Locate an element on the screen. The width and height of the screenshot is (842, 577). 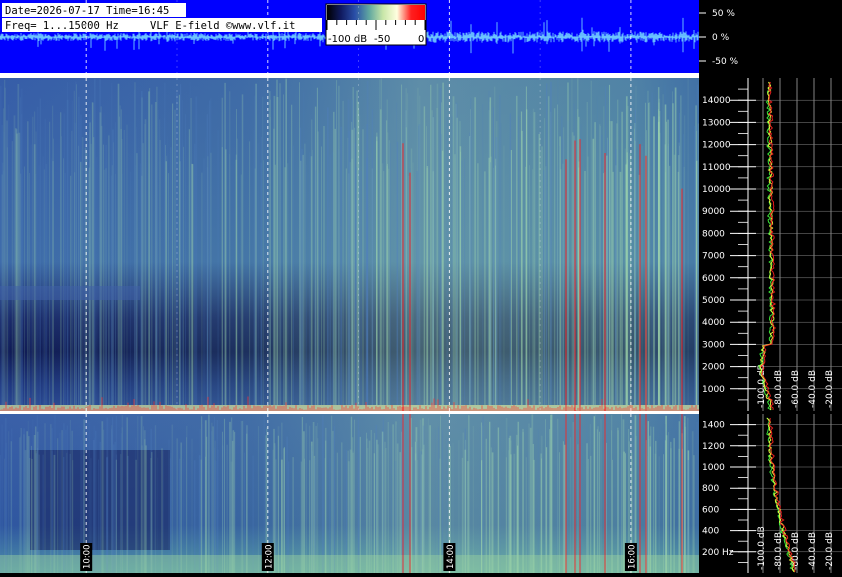
frequency-axis-upper-tick-label: 9000 is located at coordinates (713, 212).